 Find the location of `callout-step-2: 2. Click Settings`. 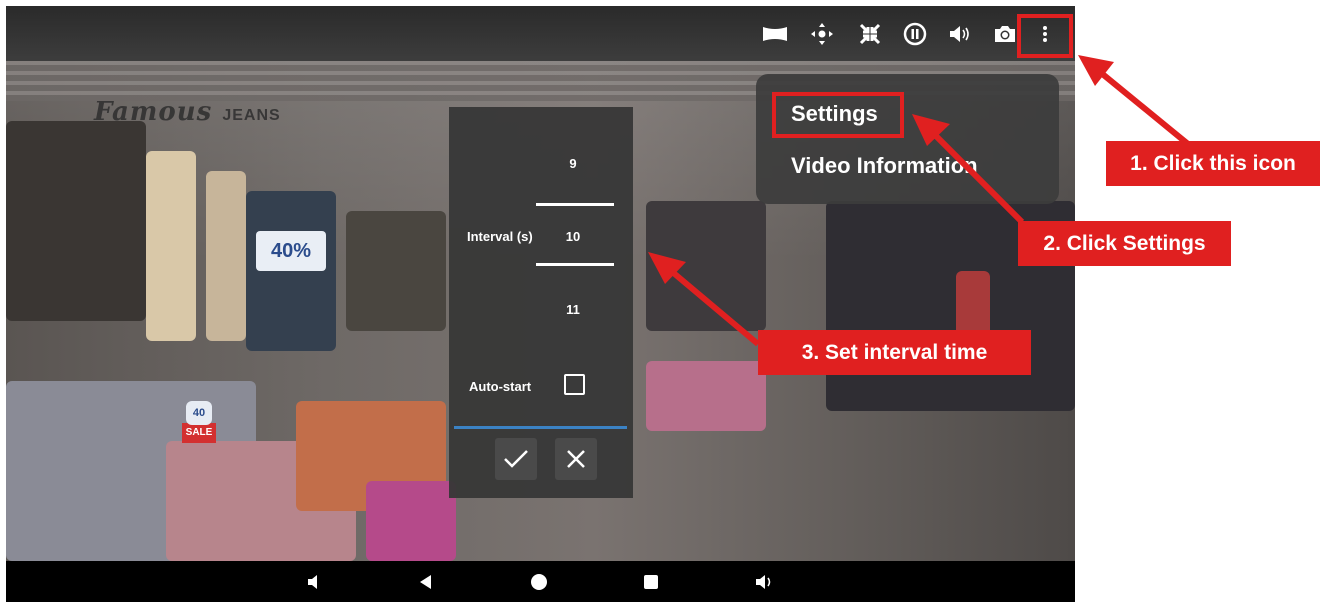

callout-step-2: 2. Click Settings is located at coordinates (1124, 243).